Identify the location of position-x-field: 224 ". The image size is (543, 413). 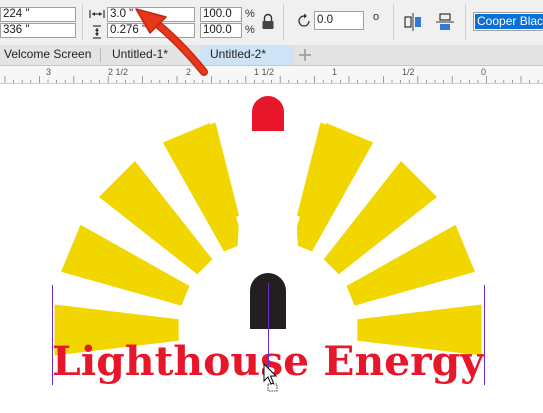
(38, 14).